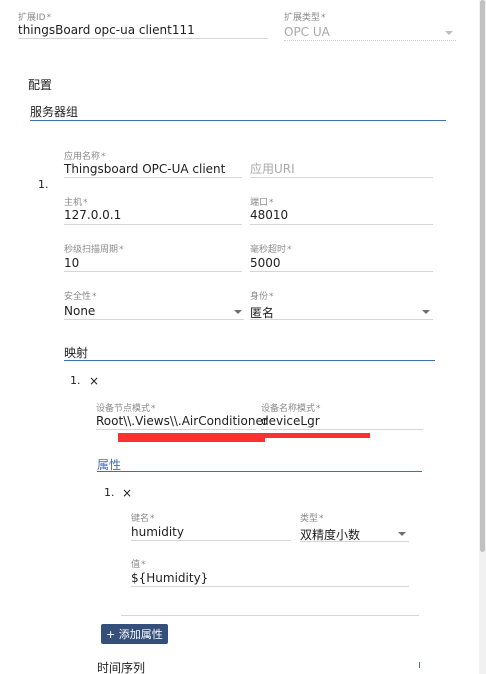 The image size is (486, 674). I want to click on attr-value-input: ${Humidity}, so click(169, 578).